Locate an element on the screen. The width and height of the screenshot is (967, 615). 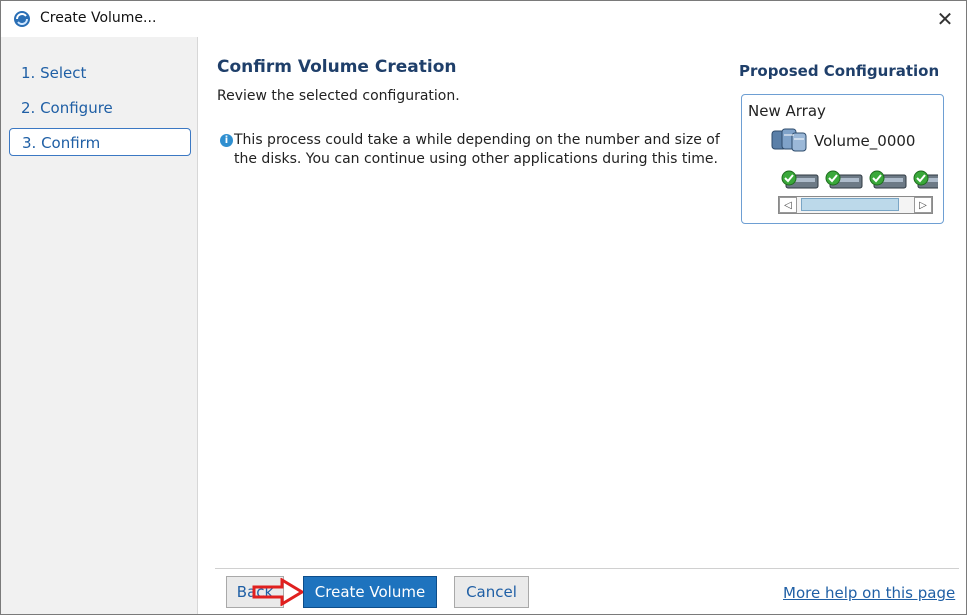
close-button: ✕ is located at coordinates (945, 19).